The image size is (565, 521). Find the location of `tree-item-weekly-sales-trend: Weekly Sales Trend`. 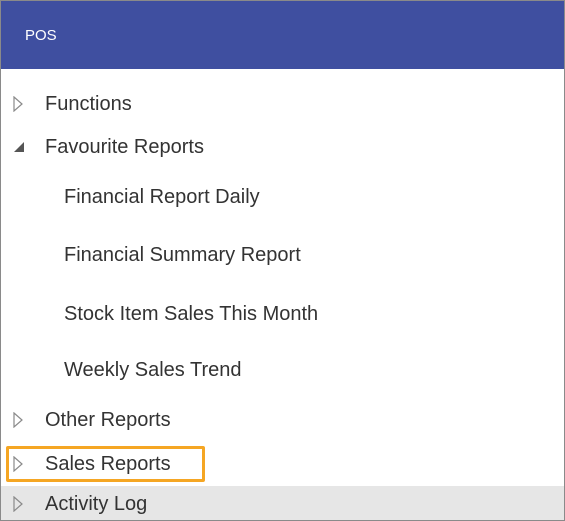

tree-item-weekly-sales-trend: Weekly Sales Trend is located at coordinates (282, 370).